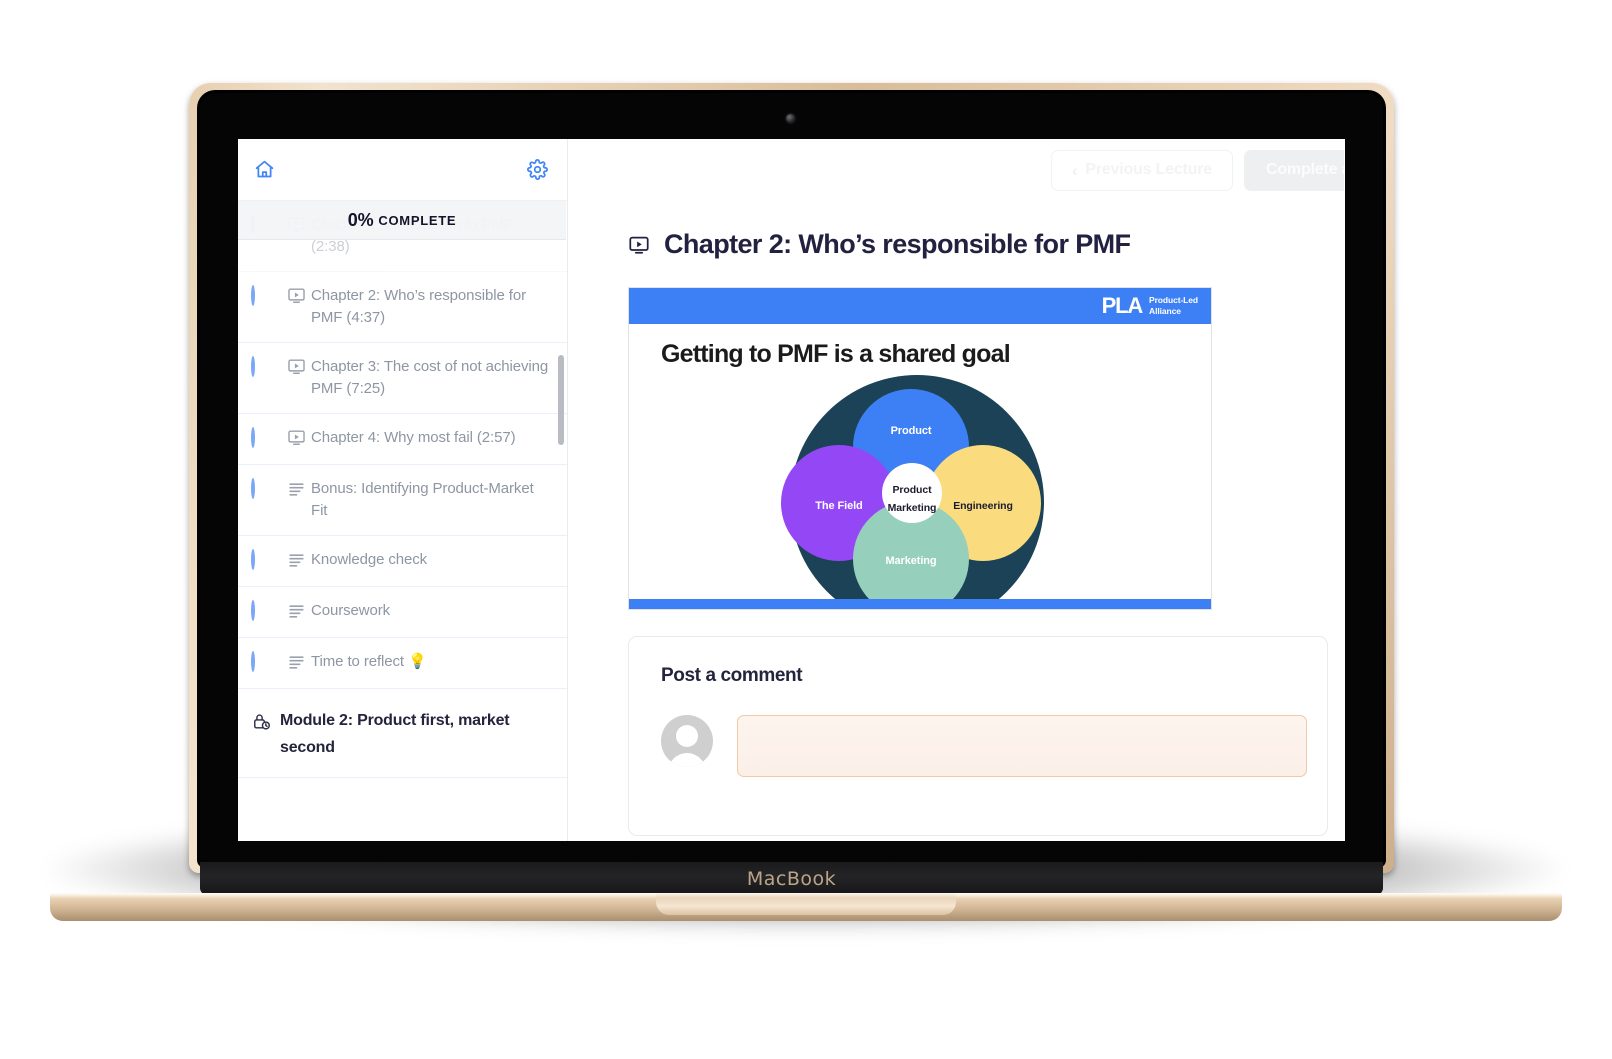 Image resolution: width=1612 pixels, height=1059 pixels. I want to click on sidebar-scrollbar-thumb, so click(561, 400).